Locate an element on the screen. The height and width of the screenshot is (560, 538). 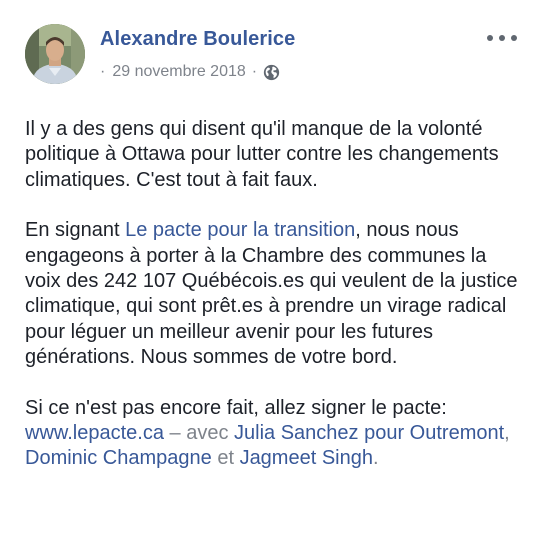
post-meta: · 29 novembre 2018 · is located at coordinates (190, 71).